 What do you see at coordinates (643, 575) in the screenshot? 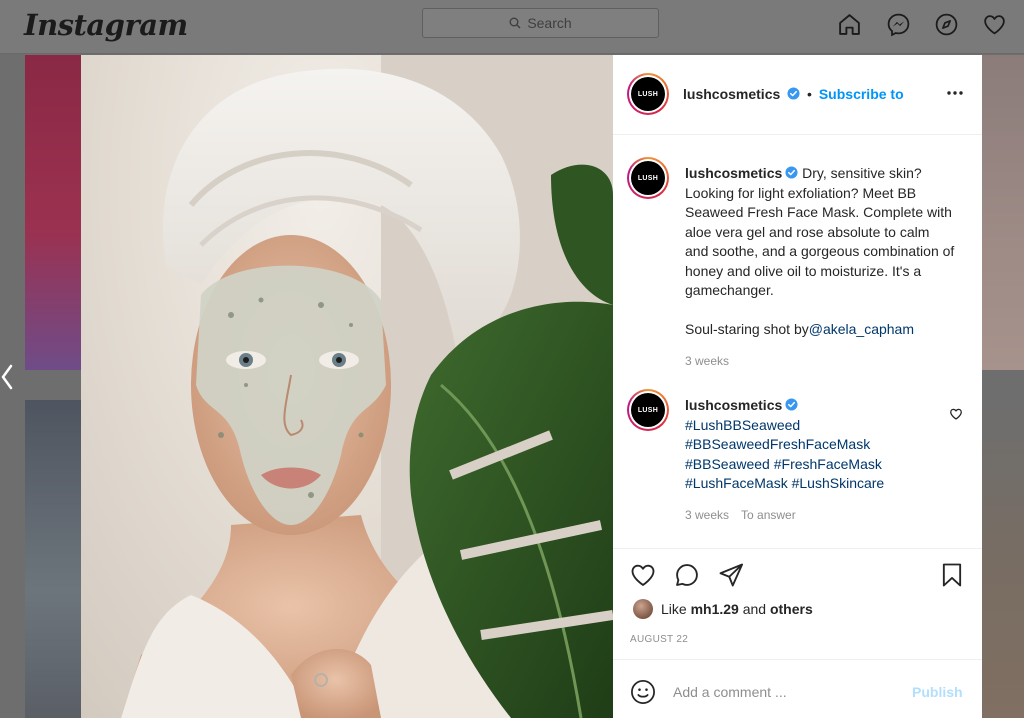
I see `like-heart-icon` at bounding box center [643, 575].